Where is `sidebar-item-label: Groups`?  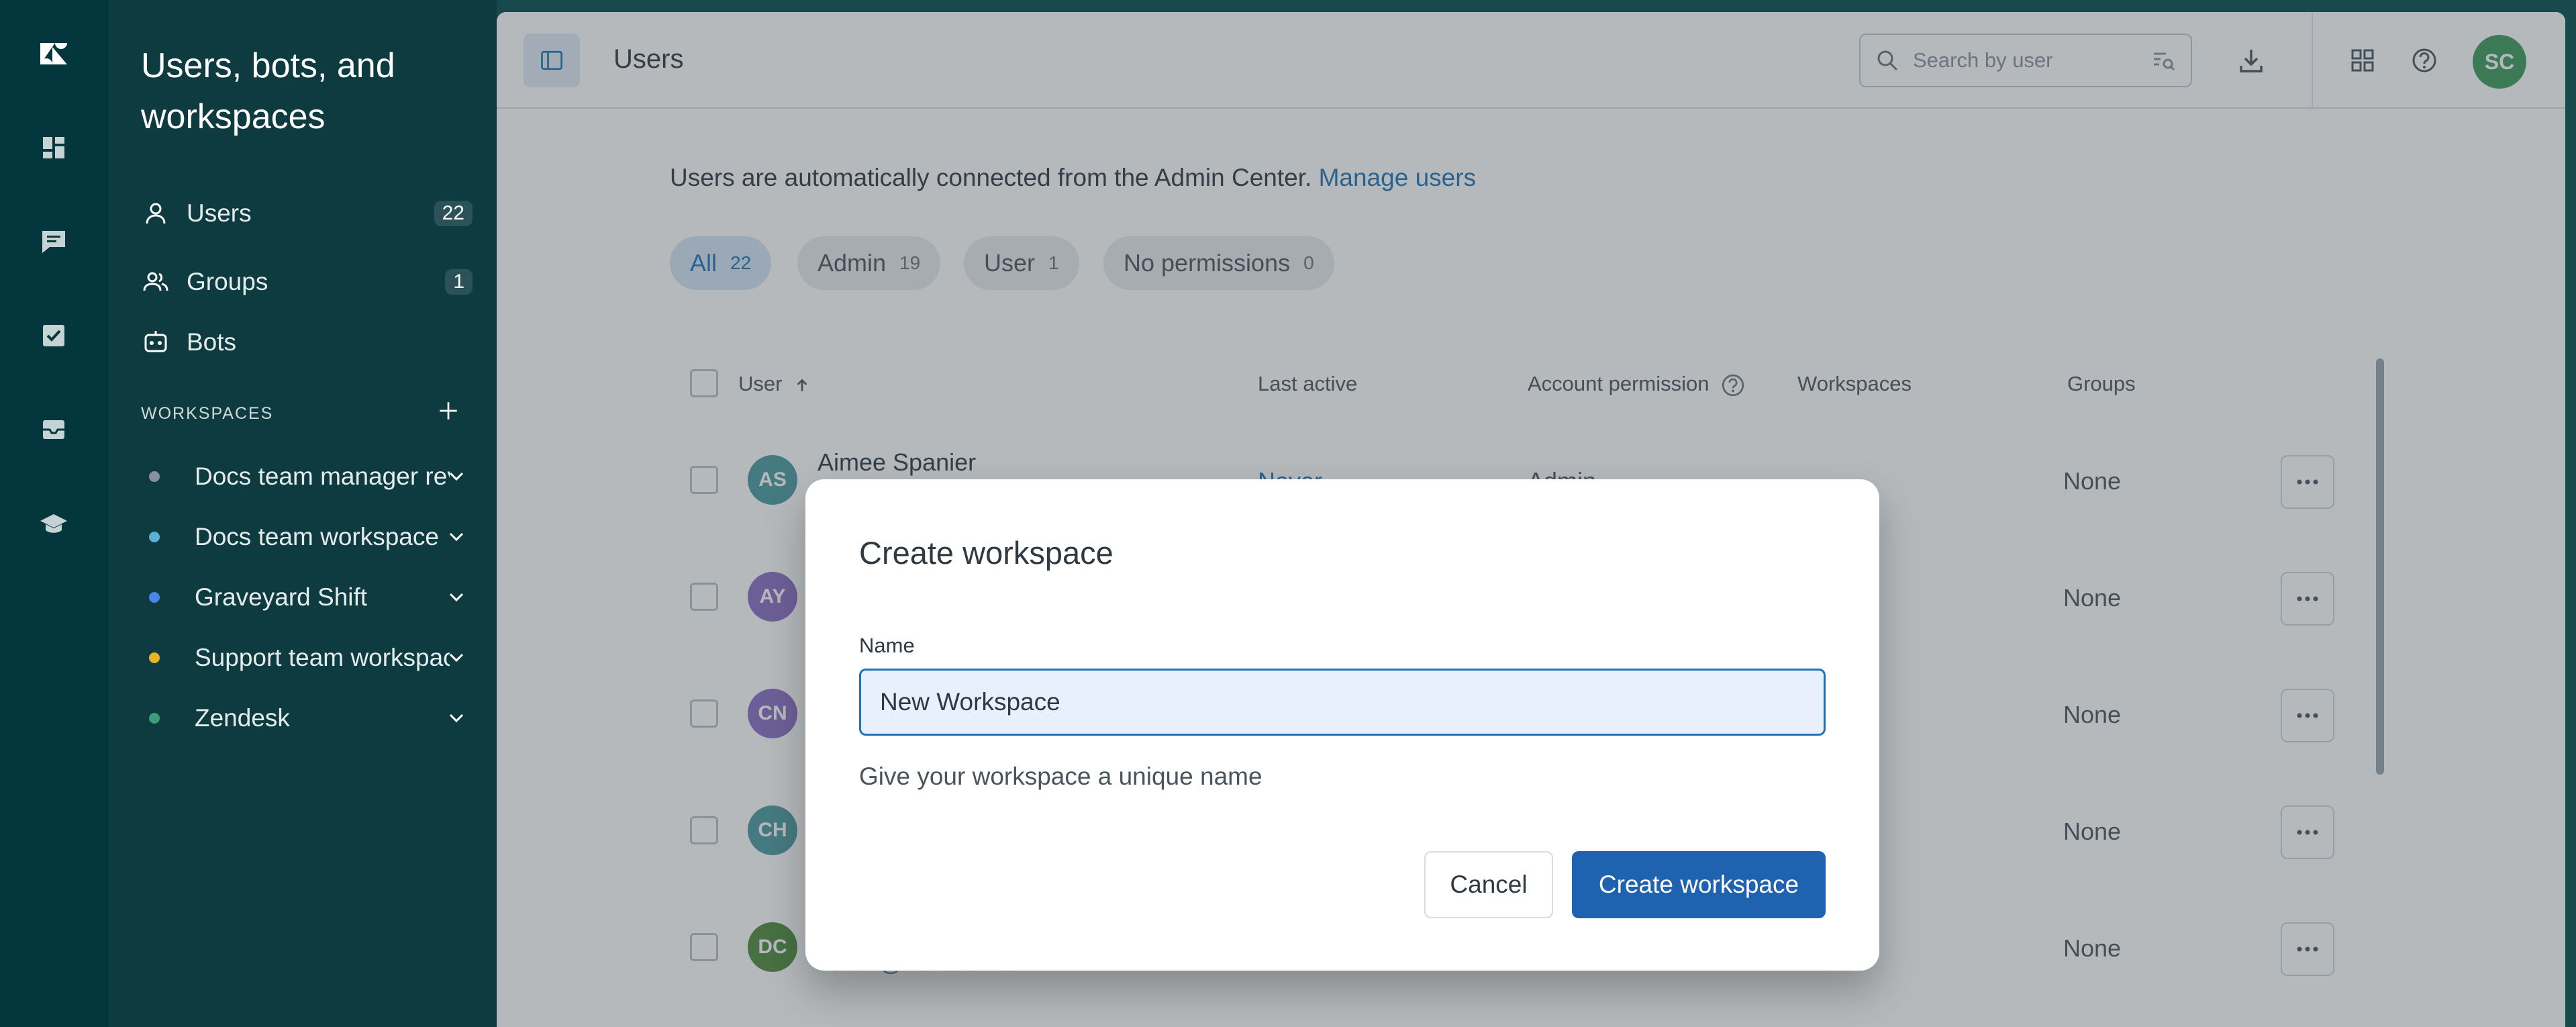
sidebar-item-label: Groups is located at coordinates (227, 281).